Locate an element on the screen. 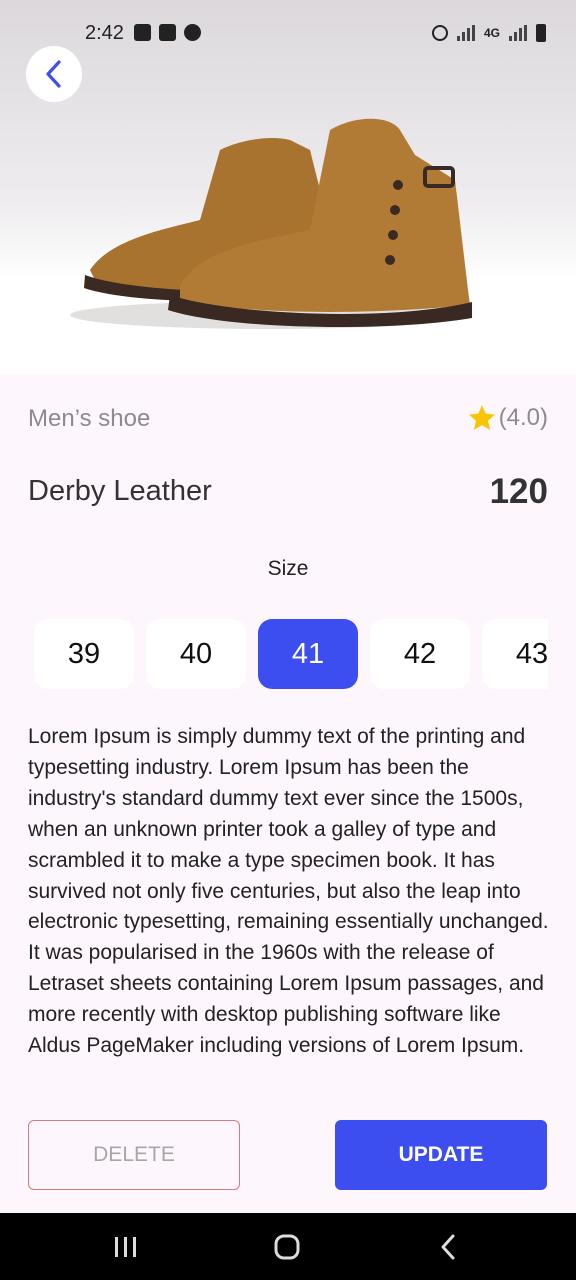 The height and width of the screenshot is (1280, 576). home-button is located at coordinates (287, 1246).